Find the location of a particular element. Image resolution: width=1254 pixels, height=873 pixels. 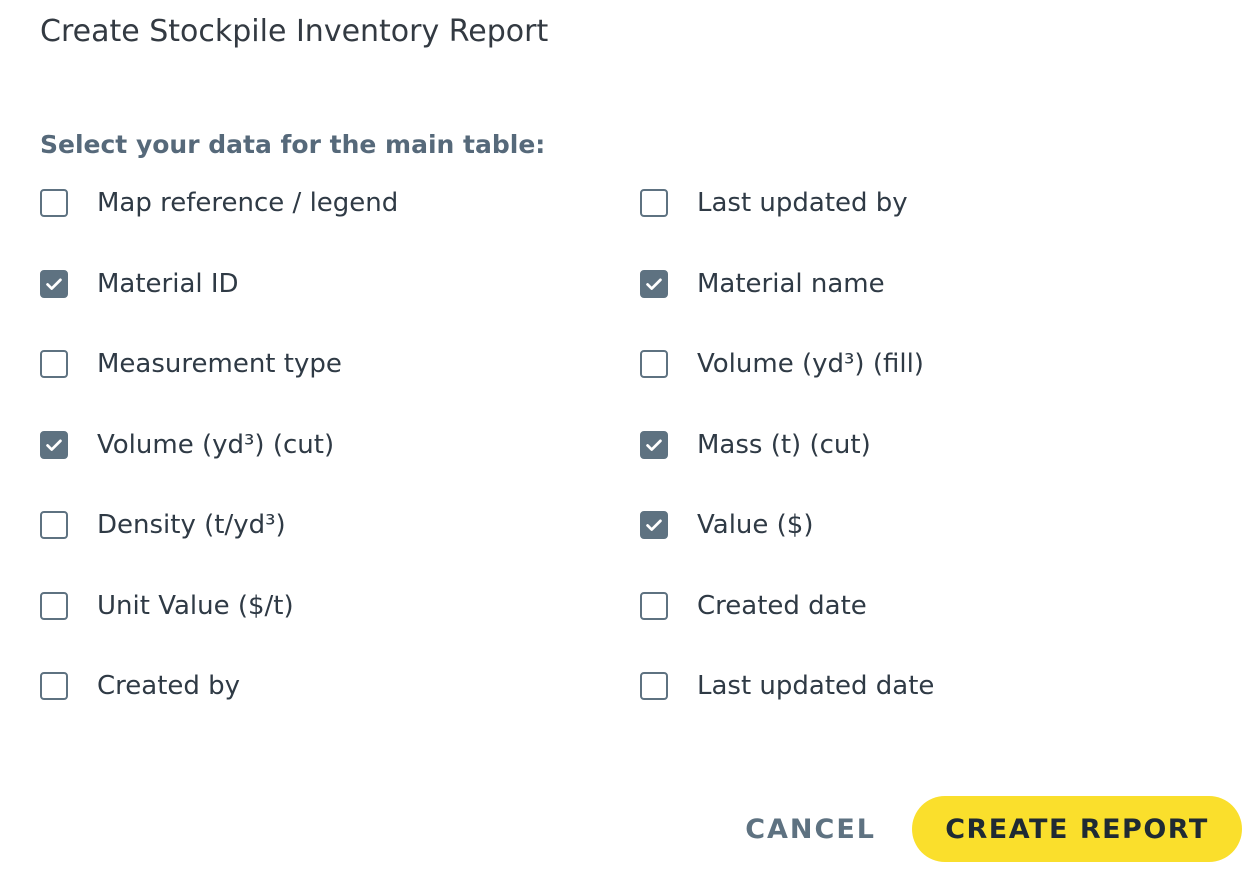

option-material-name: Material name is located at coordinates (915, 284).